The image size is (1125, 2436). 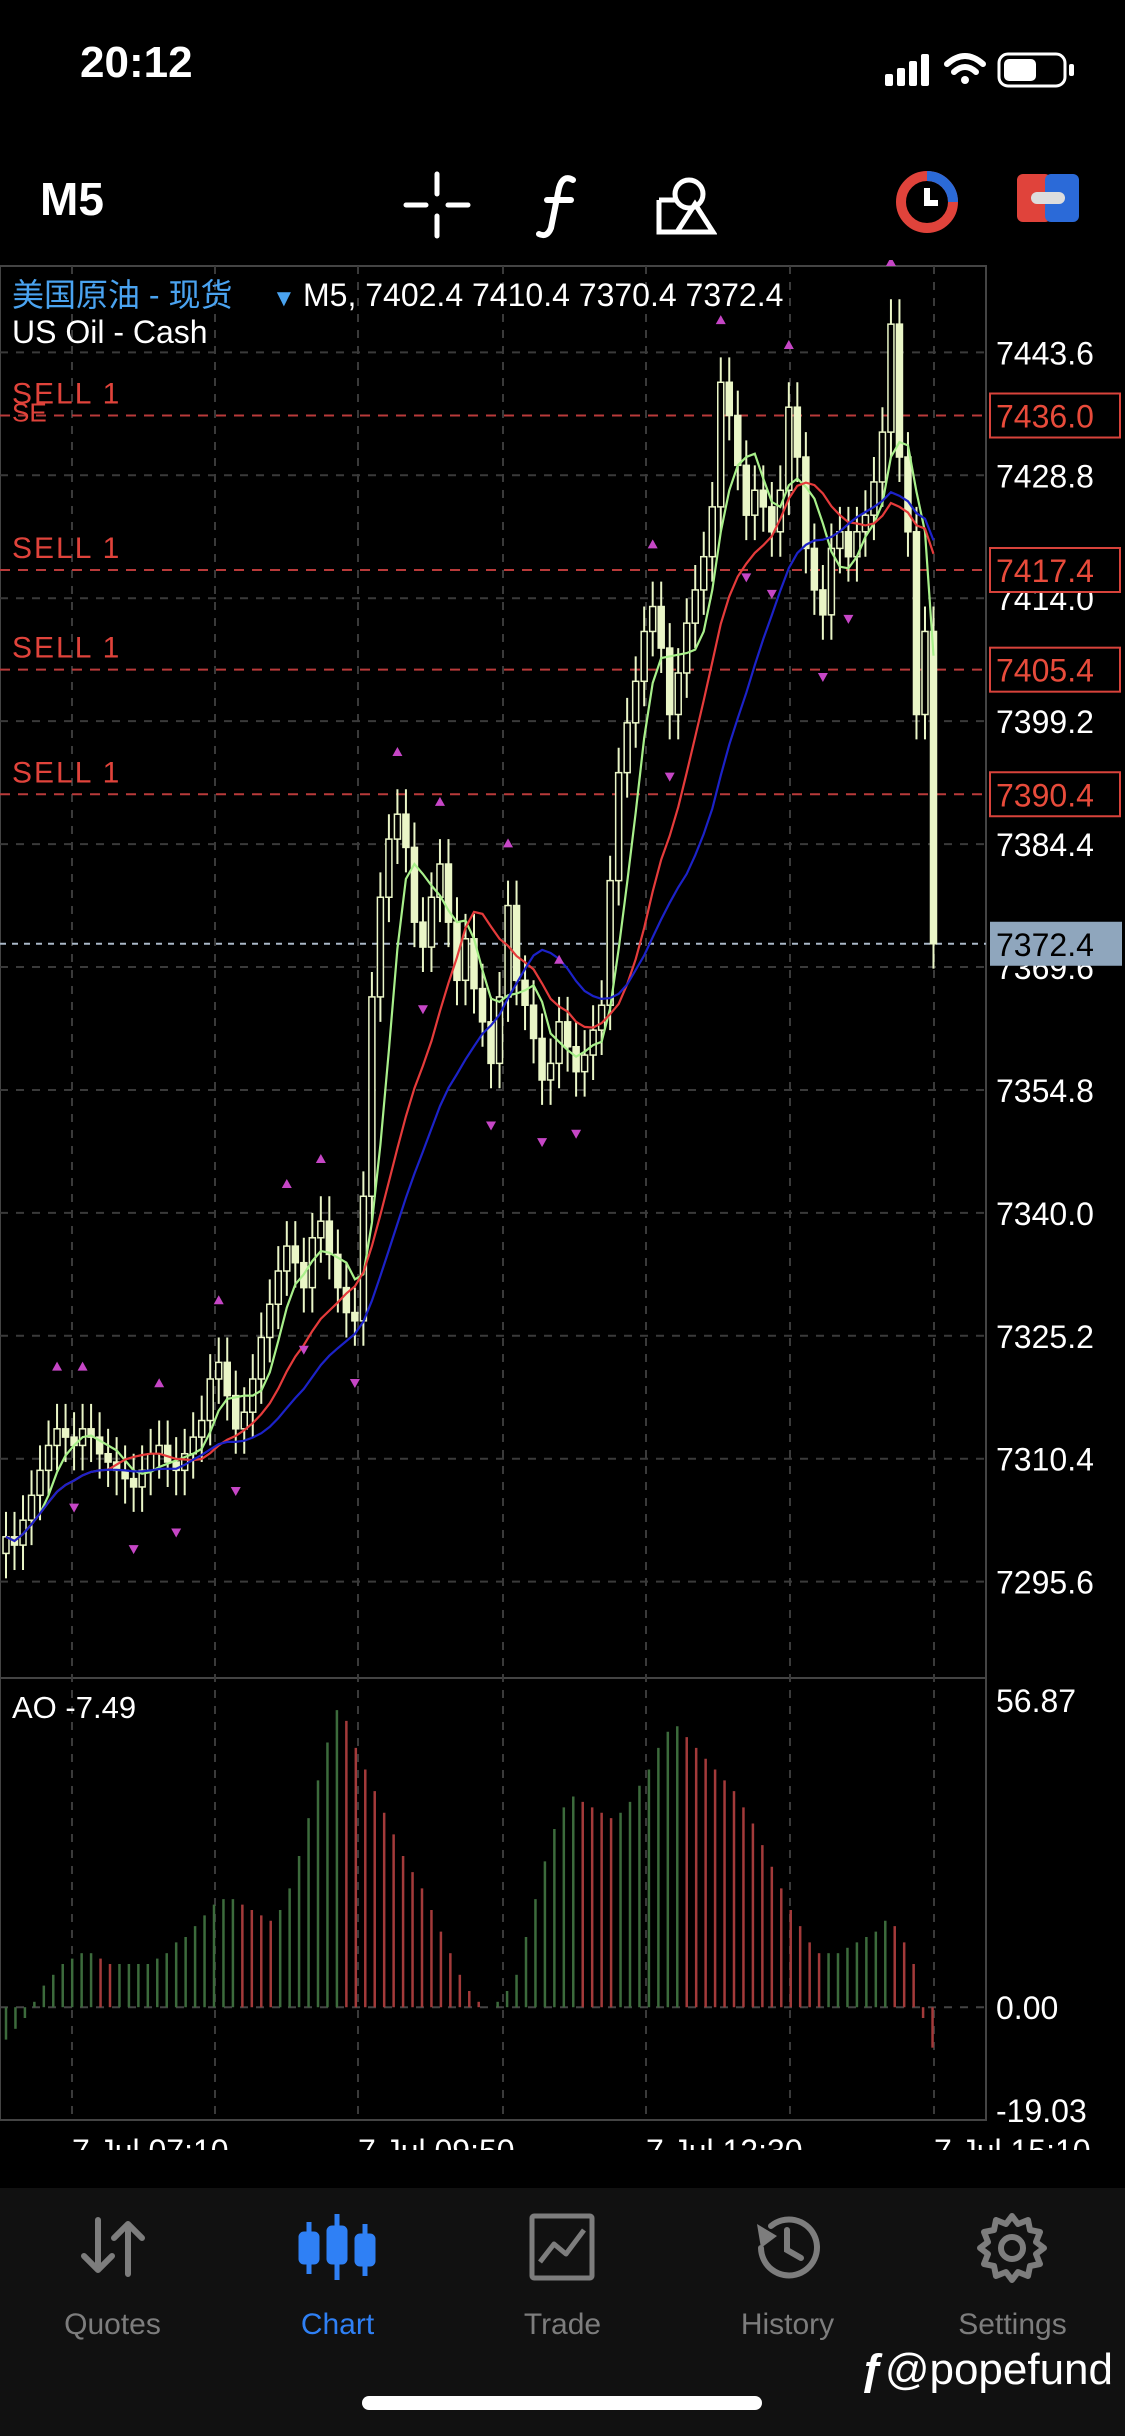 I want to click on time-tick-label: 7 Jul 09:50, so click(x=436, y=2141).